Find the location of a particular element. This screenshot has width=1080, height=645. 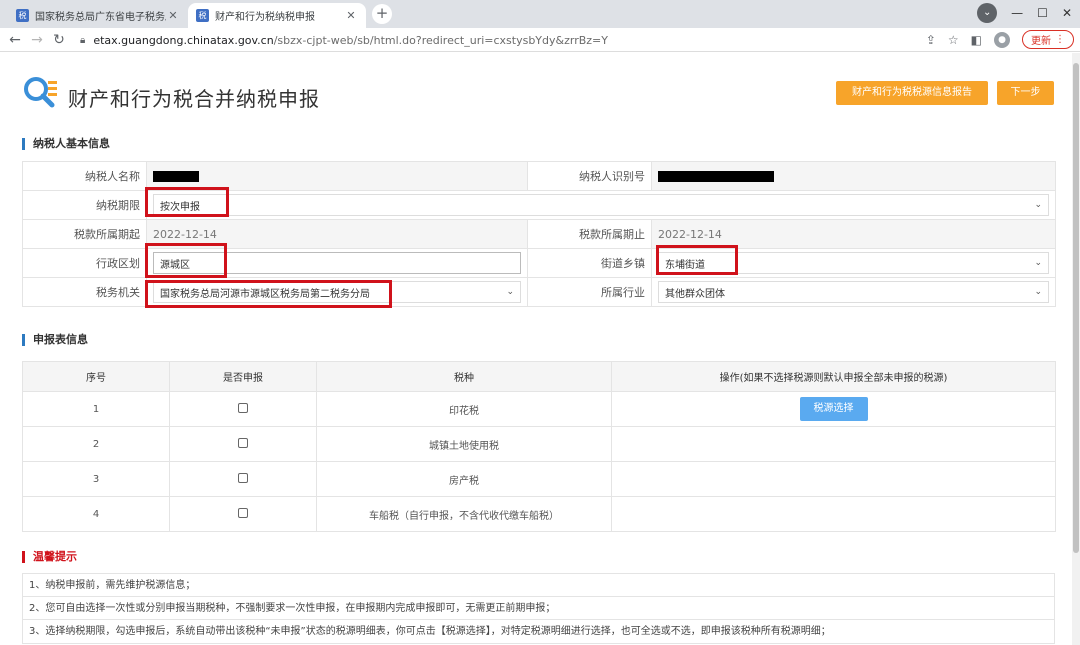

street-select: 东埔街道 ⌄ is located at coordinates (853, 263).